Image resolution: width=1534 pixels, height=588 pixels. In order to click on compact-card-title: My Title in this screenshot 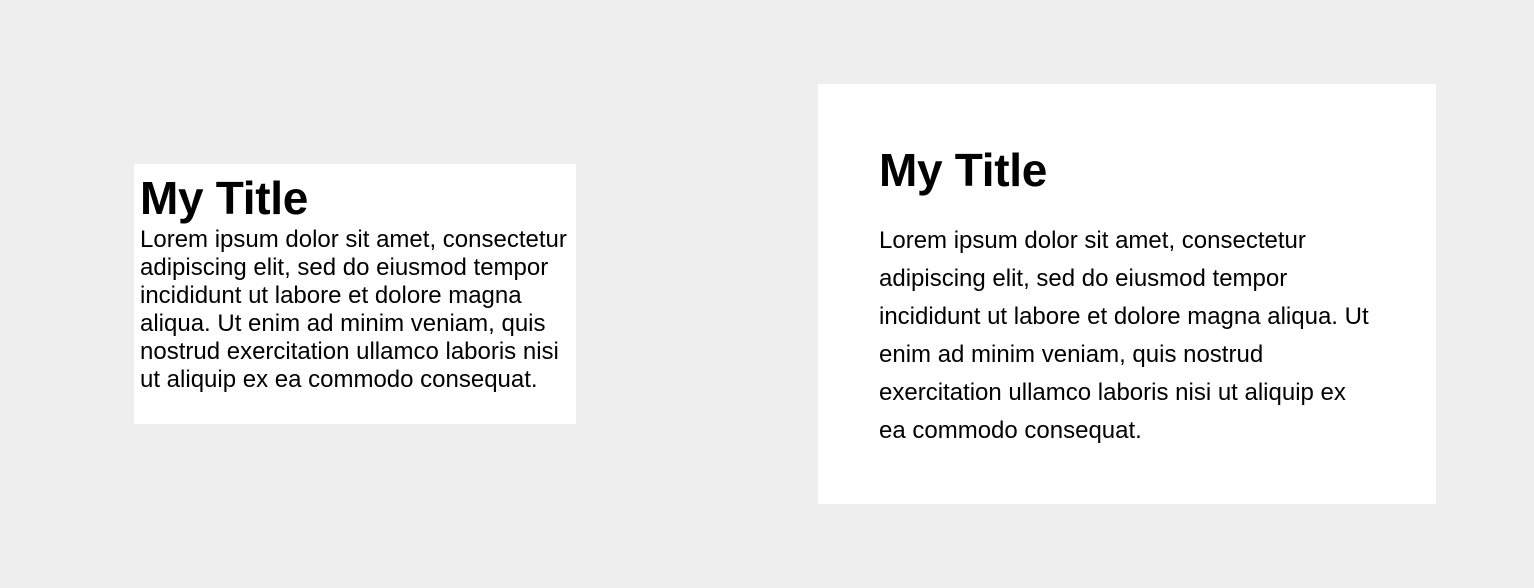, I will do `click(224, 198)`.